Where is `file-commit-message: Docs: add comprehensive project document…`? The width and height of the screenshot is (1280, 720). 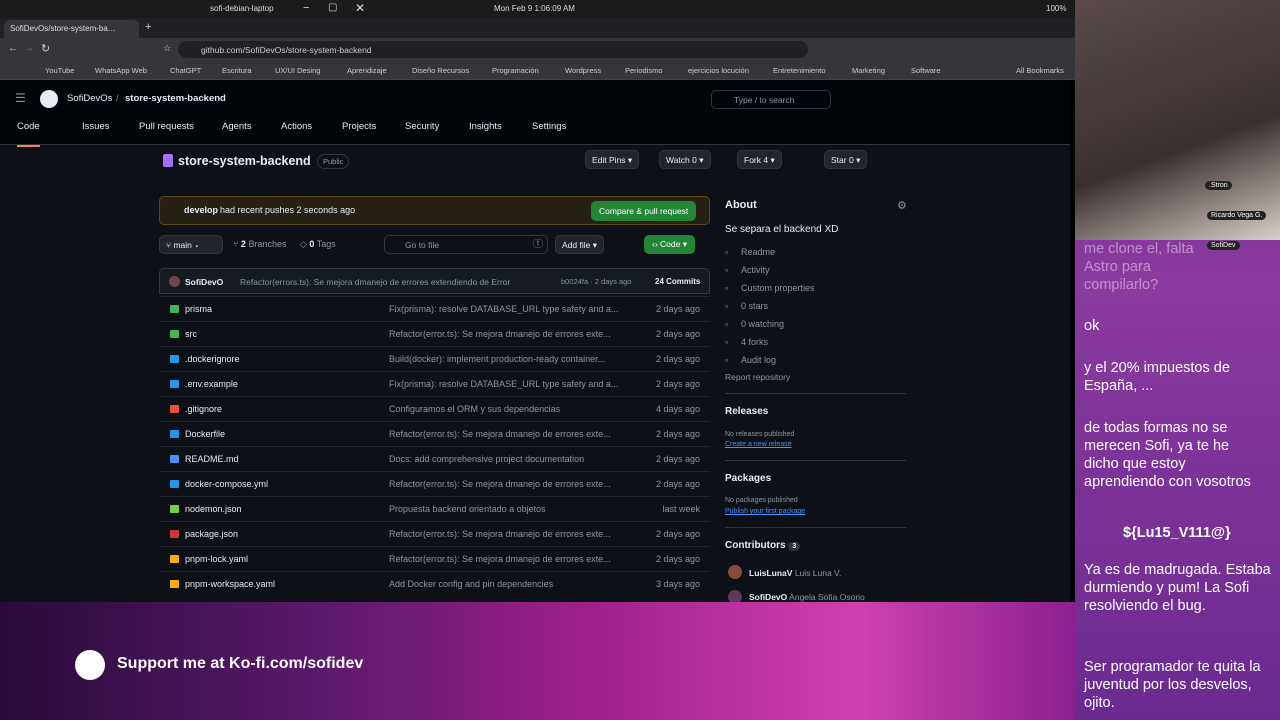 file-commit-message: Docs: add comprehensive project document… is located at coordinates (506, 459).